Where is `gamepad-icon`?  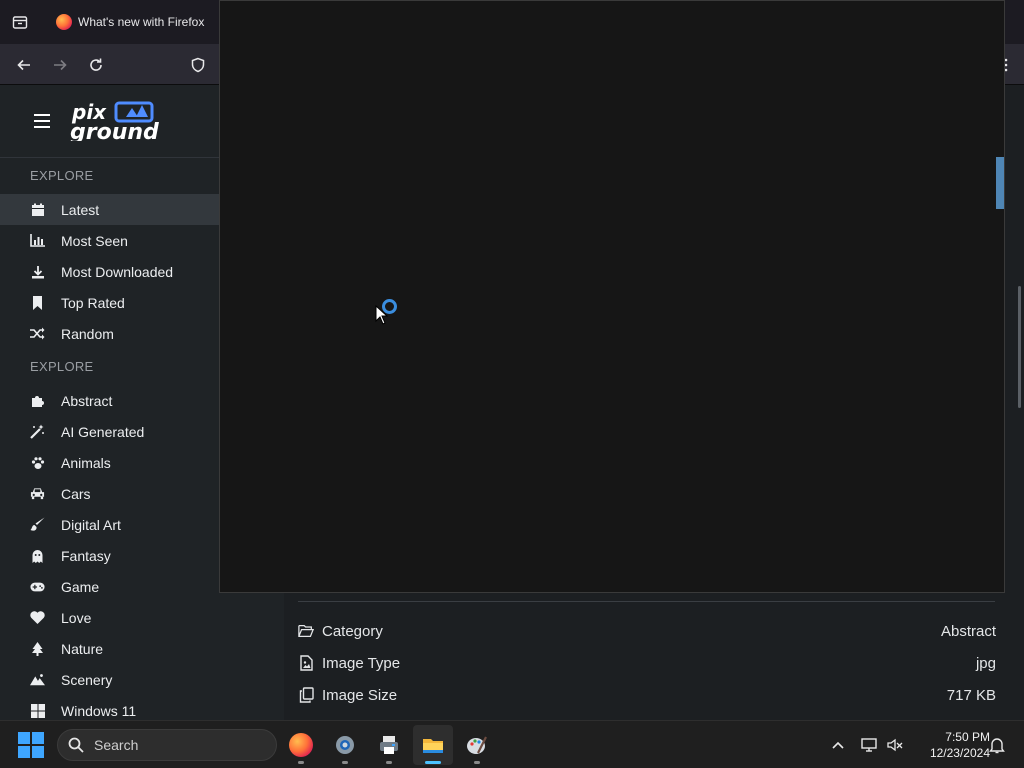
gamepad-icon is located at coordinates (37, 586).